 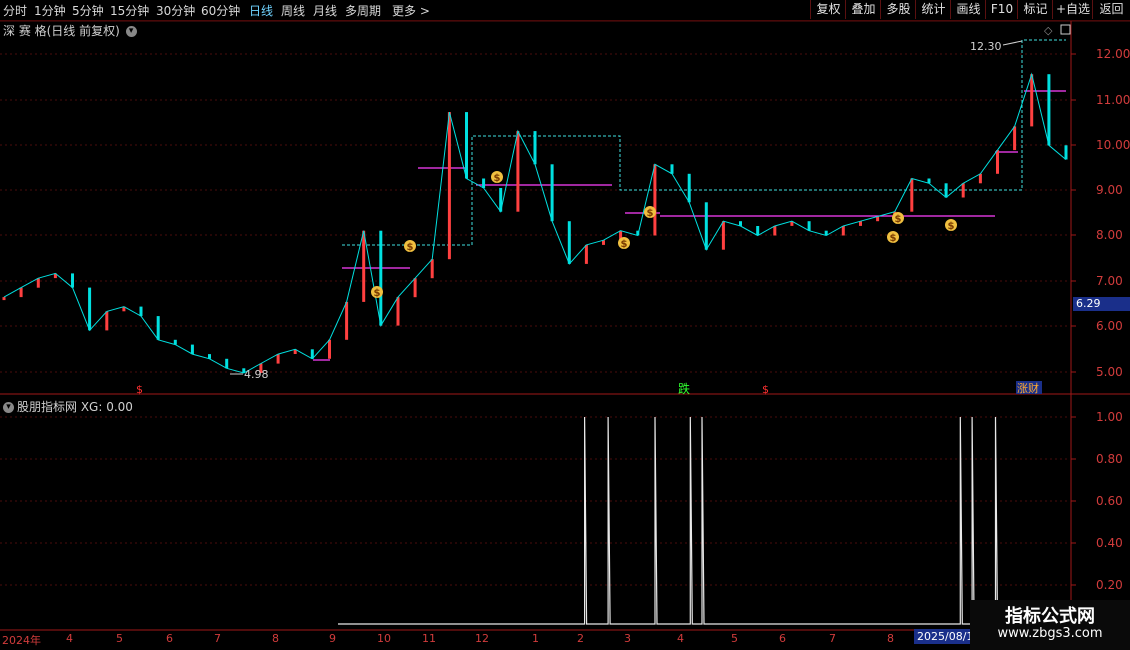 What do you see at coordinates (1109, 372) in the screenshot?
I see `y-tick-label: 5.00` at bounding box center [1109, 372].